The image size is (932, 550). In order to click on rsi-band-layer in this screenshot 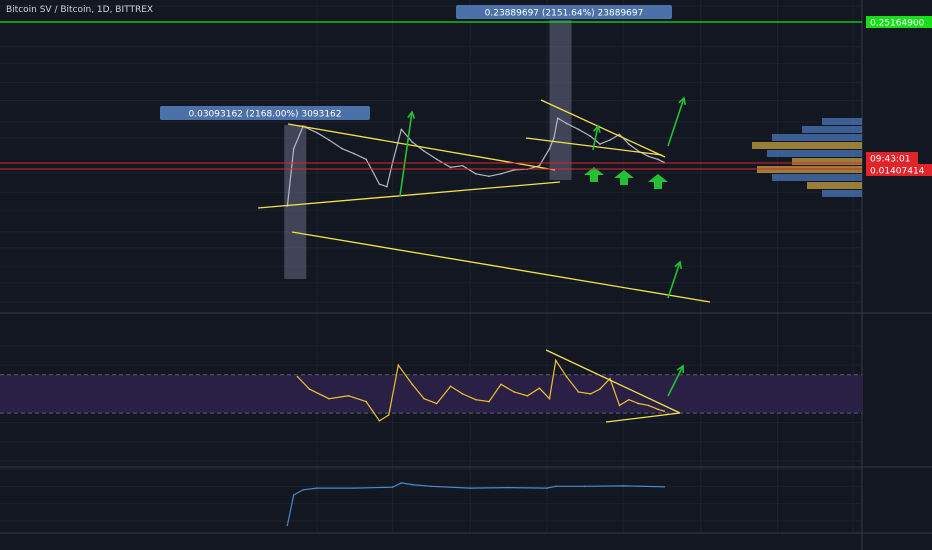, I will do `click(431, 394)`.